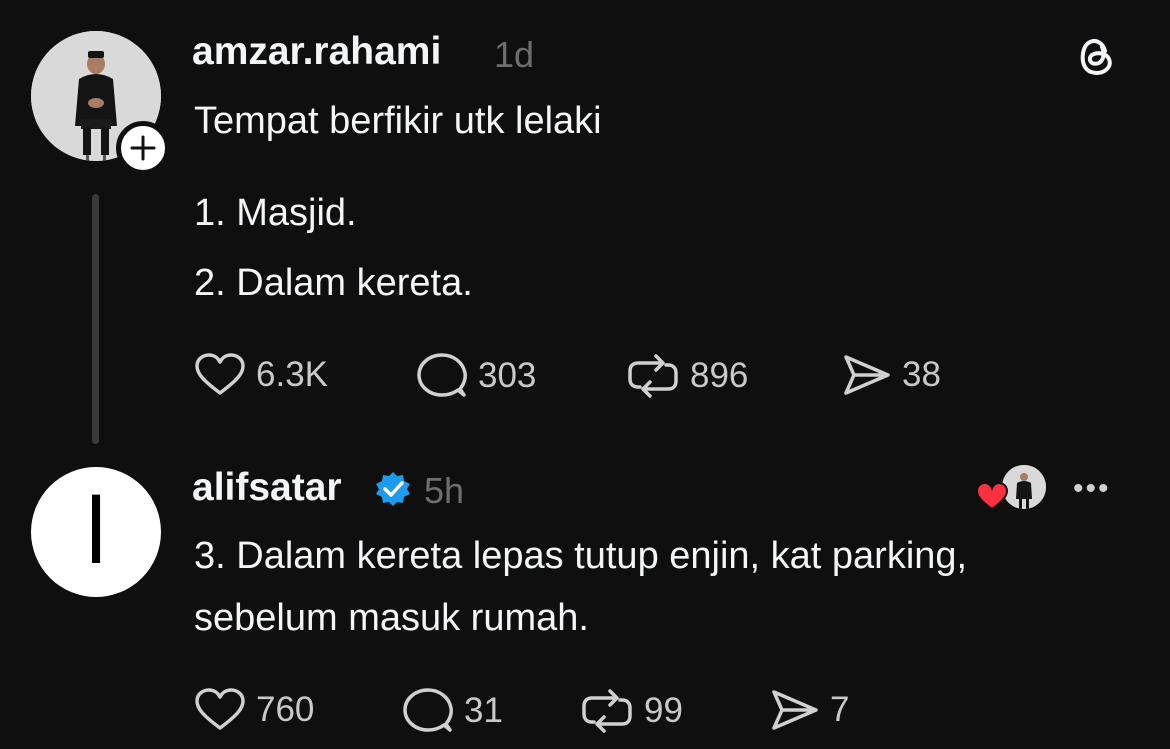  I want to click on reply-reply-button: 31, so click(452, 711).